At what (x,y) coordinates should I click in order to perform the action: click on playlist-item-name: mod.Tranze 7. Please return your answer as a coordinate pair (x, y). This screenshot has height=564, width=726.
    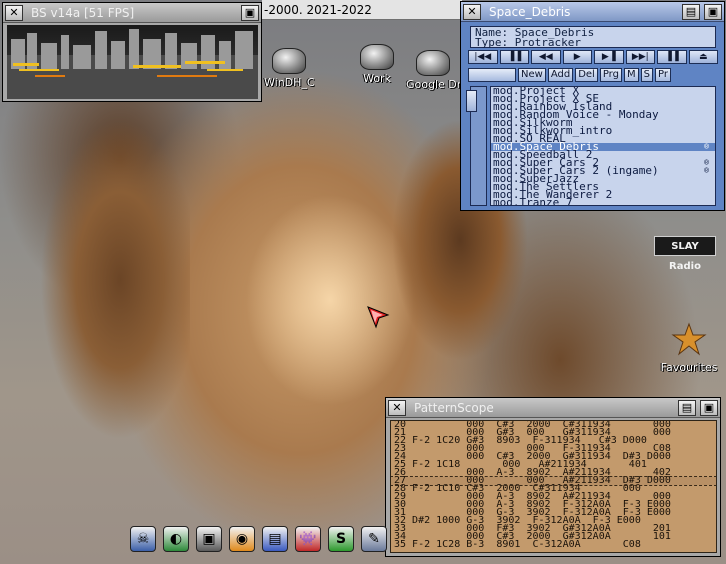
    Looking at the image, I should click on (533, 201).